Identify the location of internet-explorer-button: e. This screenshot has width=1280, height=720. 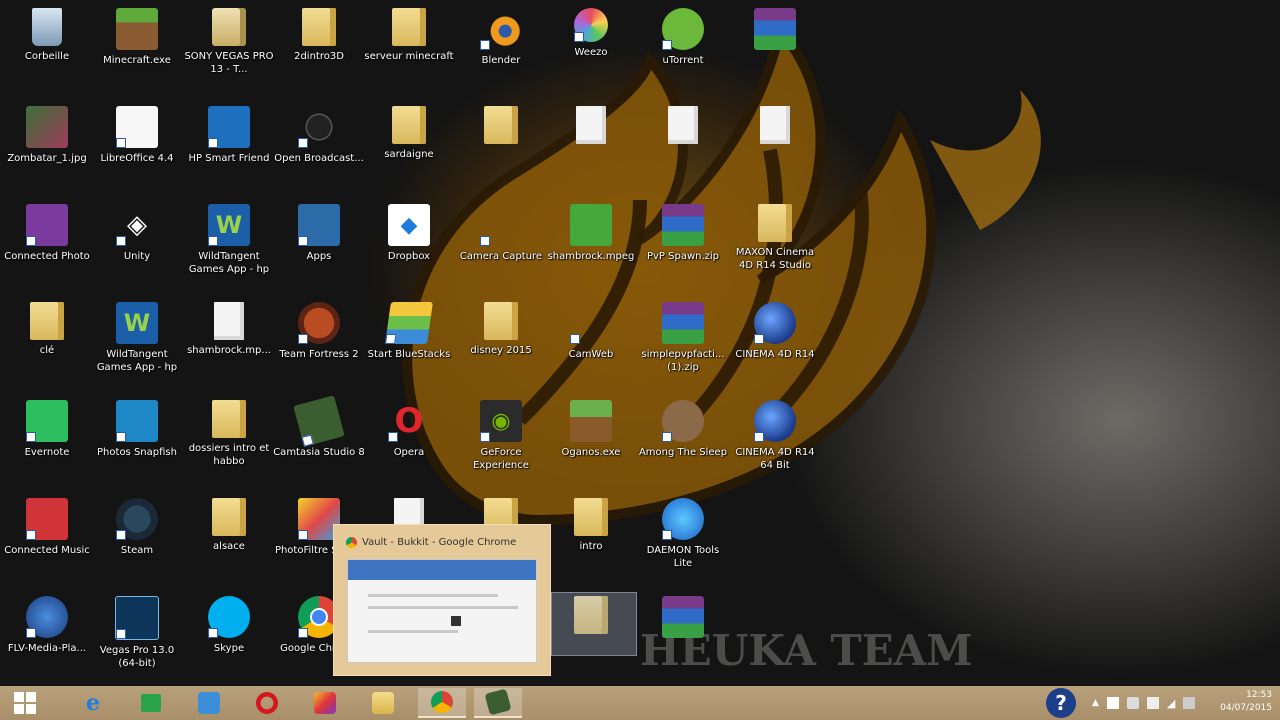
(93, 703).